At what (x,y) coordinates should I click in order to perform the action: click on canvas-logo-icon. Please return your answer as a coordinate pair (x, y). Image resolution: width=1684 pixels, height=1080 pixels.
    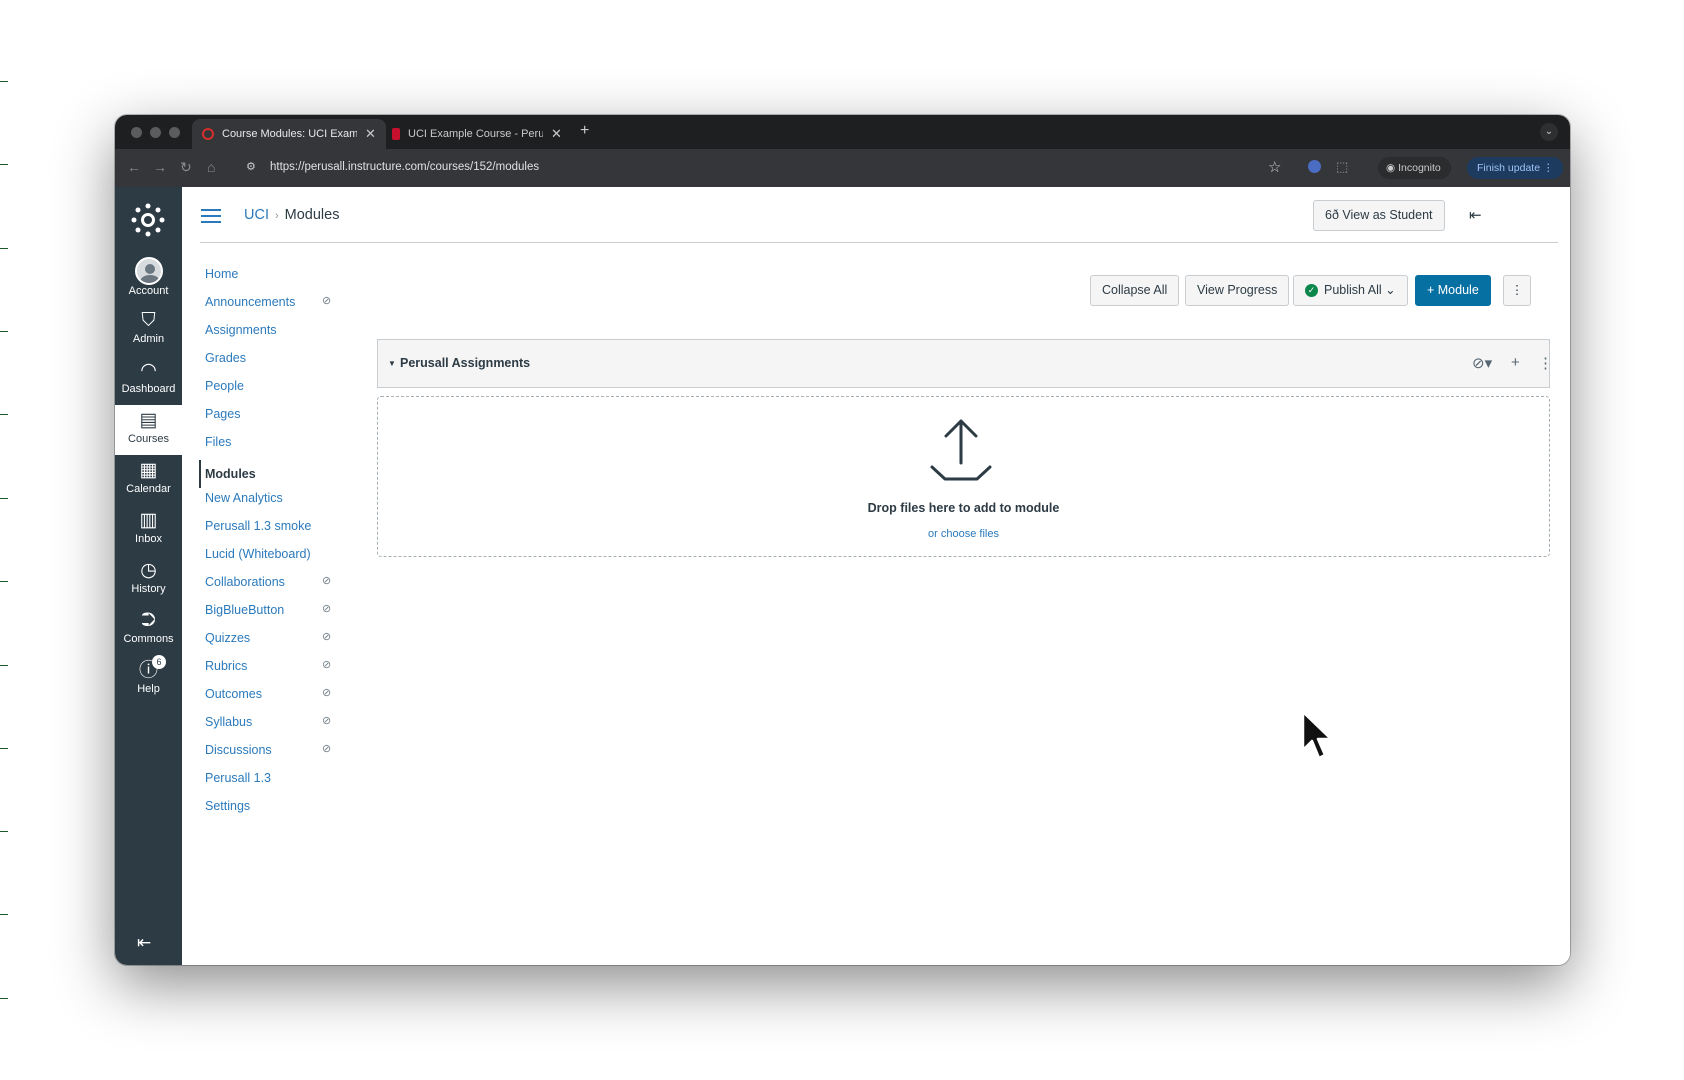
    Looking at the image, I should click on (148, 220).